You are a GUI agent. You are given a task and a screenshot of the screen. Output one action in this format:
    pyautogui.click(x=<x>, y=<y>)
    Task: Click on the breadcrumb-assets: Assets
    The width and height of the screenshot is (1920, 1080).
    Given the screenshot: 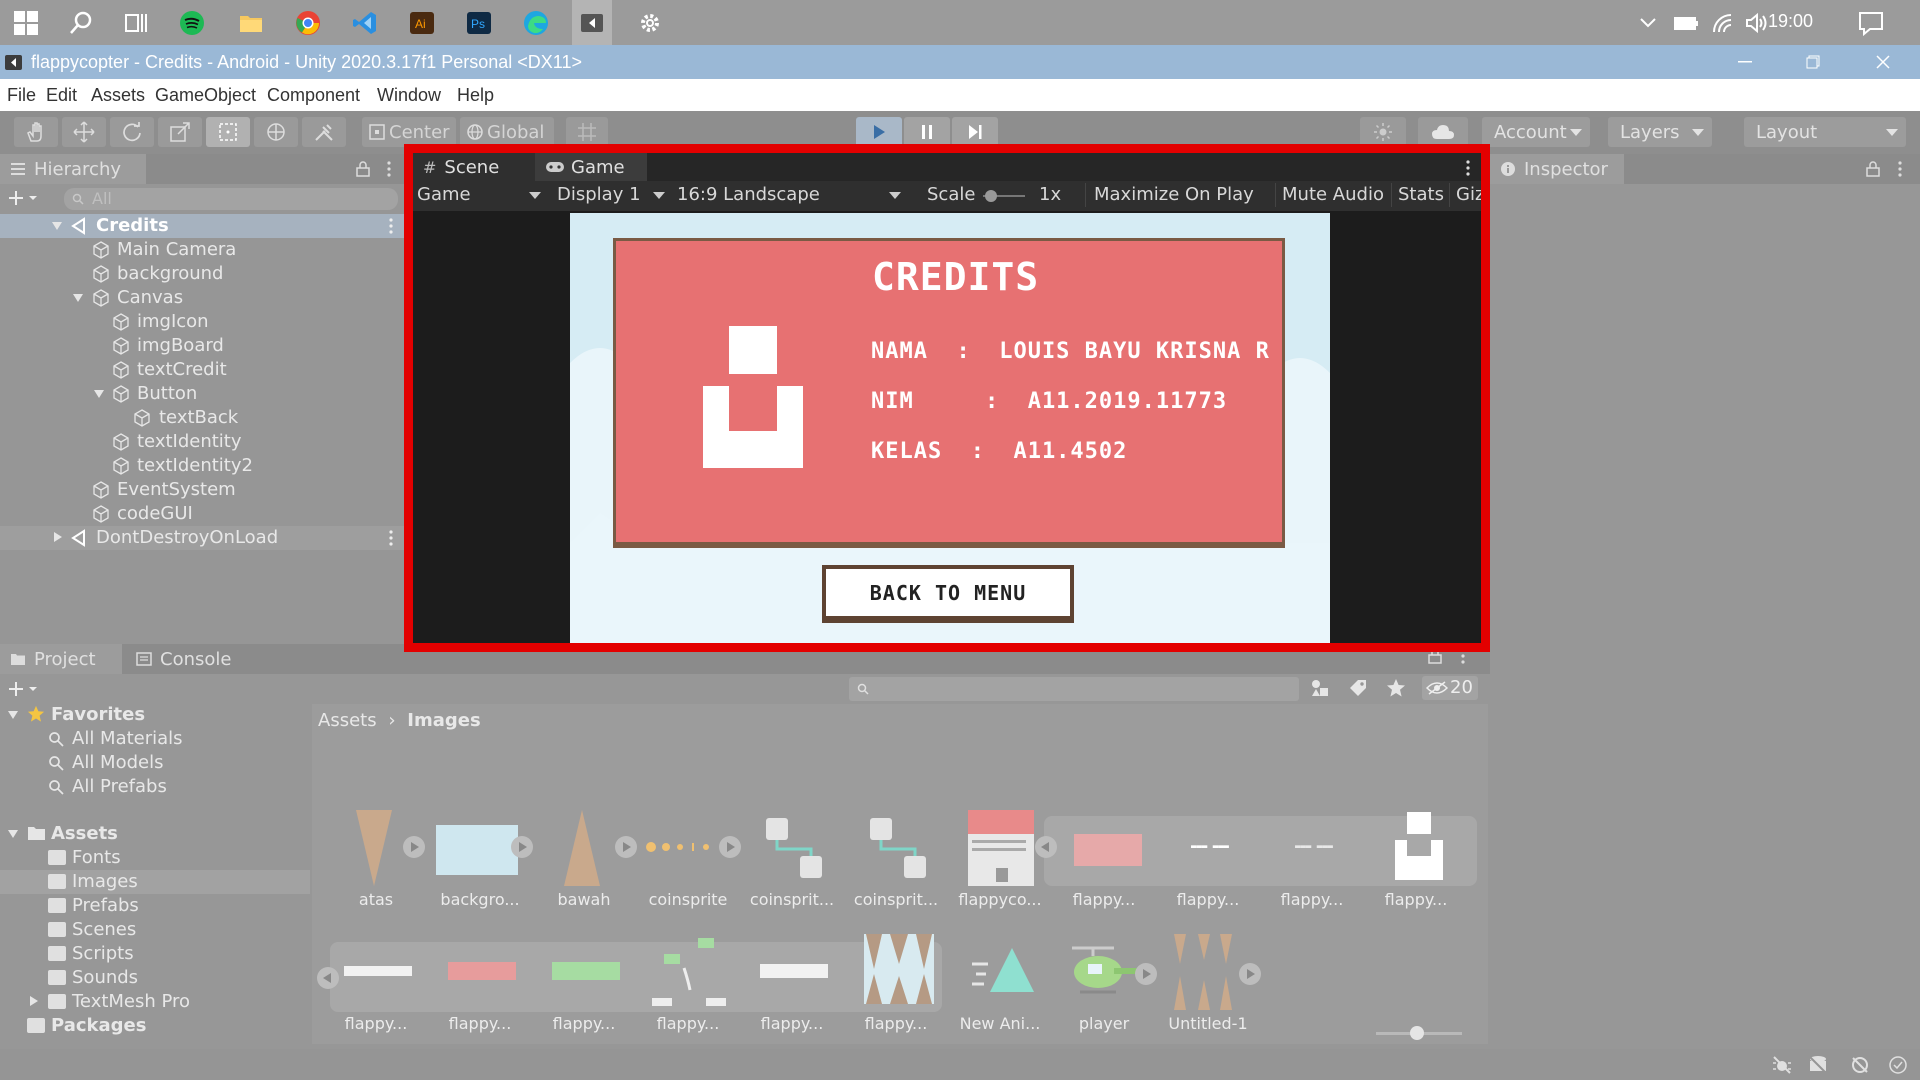 What is the action you would take?
    pyautogui.click(x=347, y=720)
    